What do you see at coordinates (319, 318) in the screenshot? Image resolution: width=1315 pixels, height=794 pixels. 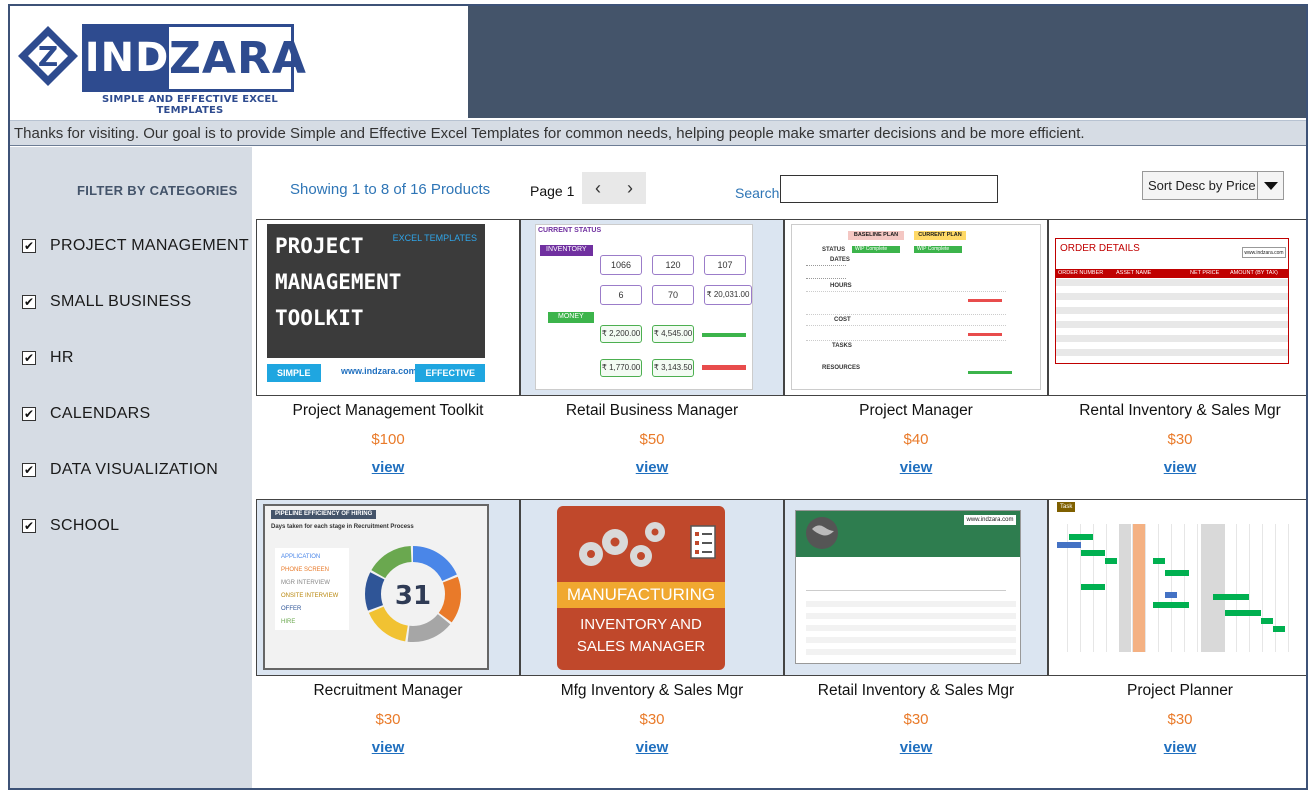 I see `thumb-text: TOOLKIT` at bounding box center [319, 318].